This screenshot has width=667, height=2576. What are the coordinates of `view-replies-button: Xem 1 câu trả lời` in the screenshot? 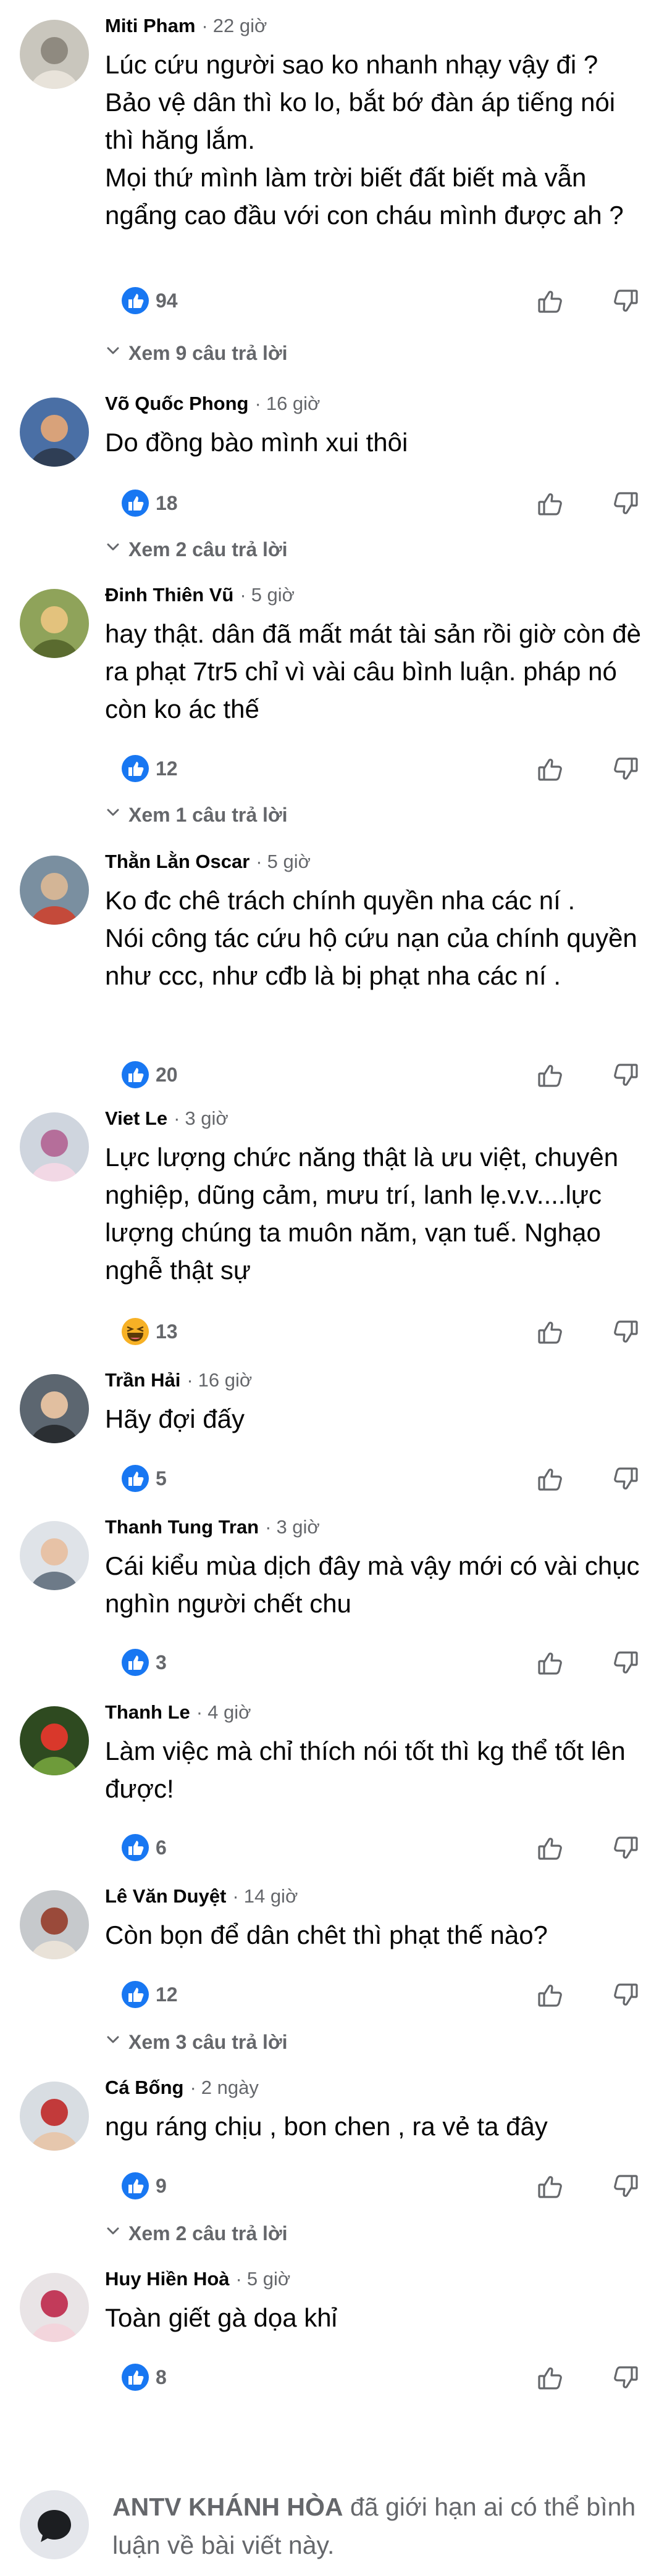 It's located at (196, 814).